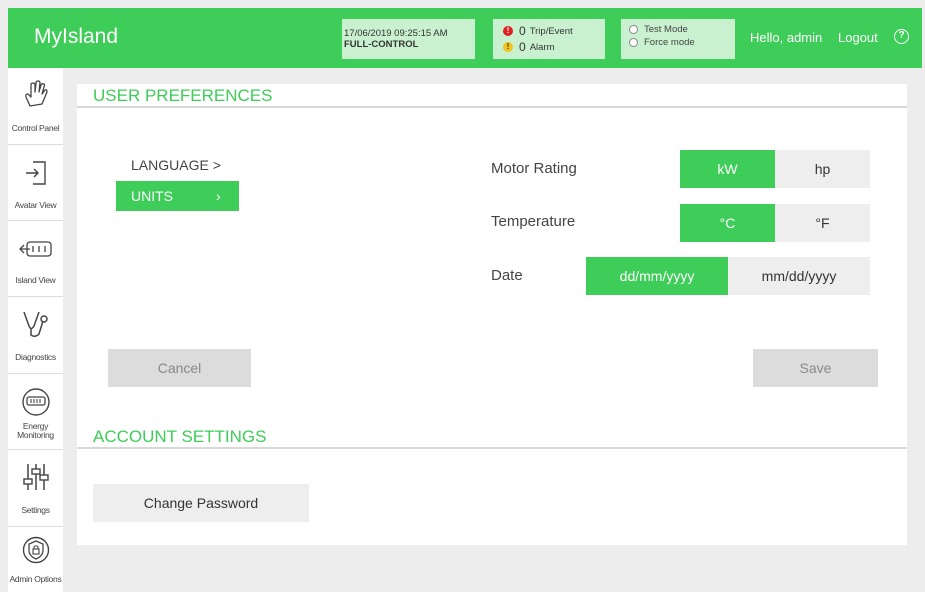 The height and width of the screenshot is (592, 925). What do you see at coordinates (815, 368) in the screenshot?
I see `save-button: Save` at bounding box center [815, 368].